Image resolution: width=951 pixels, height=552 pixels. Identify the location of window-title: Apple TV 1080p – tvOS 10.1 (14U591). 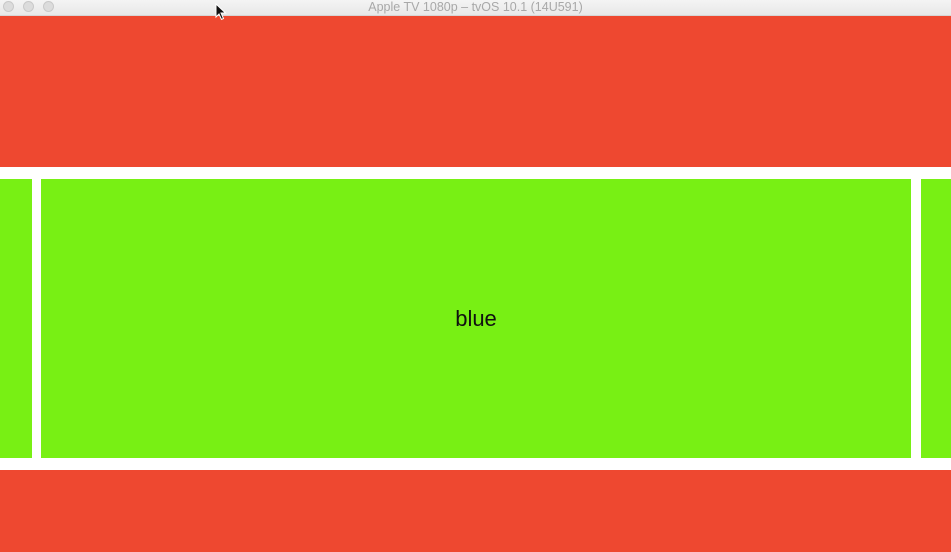
(475, 7).